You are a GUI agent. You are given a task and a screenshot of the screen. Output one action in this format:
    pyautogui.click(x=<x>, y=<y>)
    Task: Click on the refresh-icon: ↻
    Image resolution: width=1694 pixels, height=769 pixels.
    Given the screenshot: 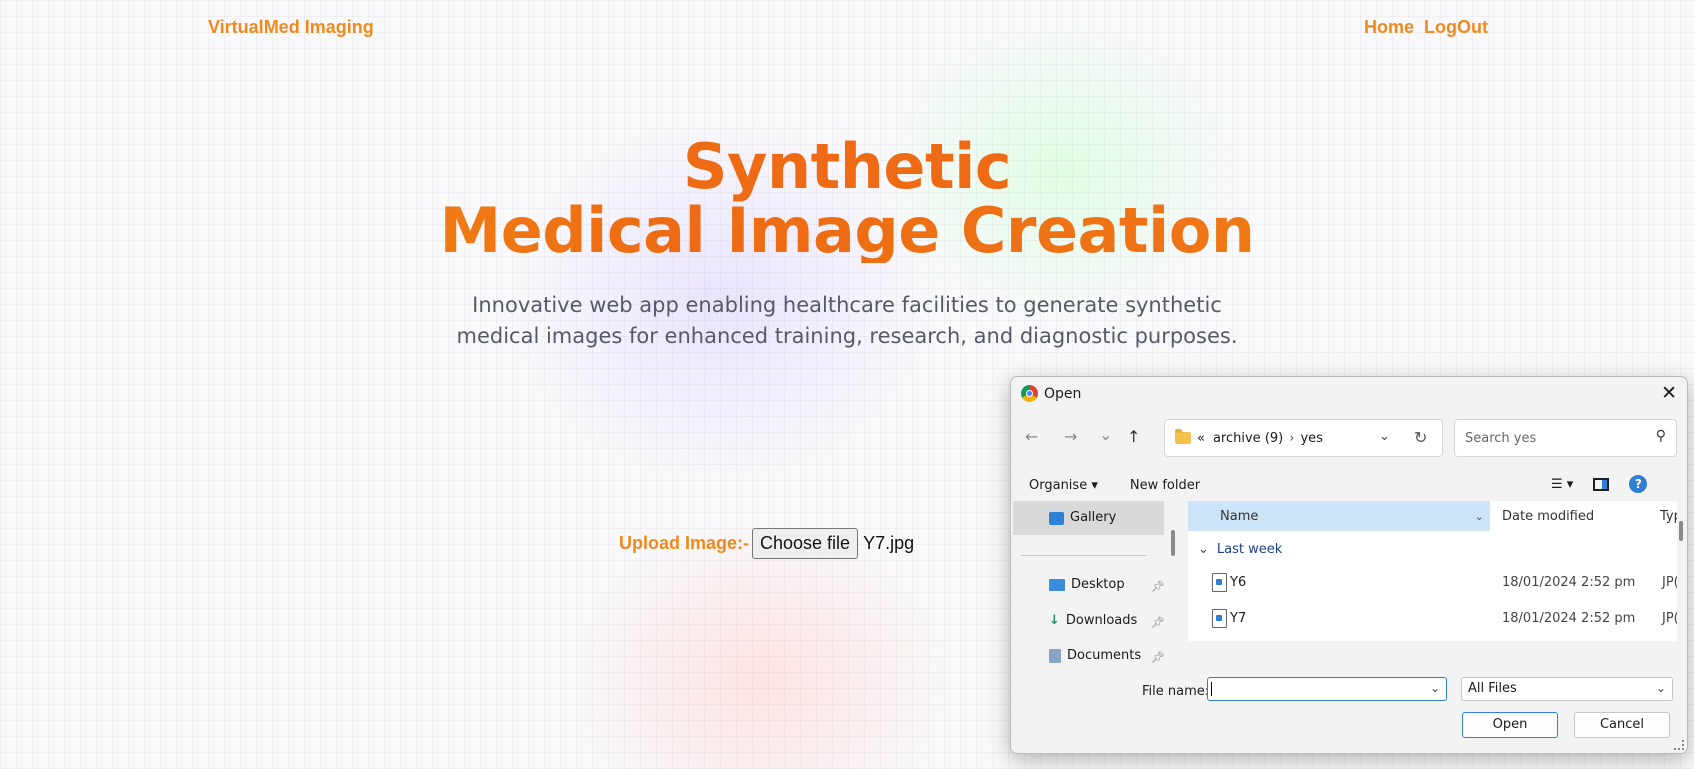 What is the action you would take?
    pyautogui.click(x=1420, y=437)
    